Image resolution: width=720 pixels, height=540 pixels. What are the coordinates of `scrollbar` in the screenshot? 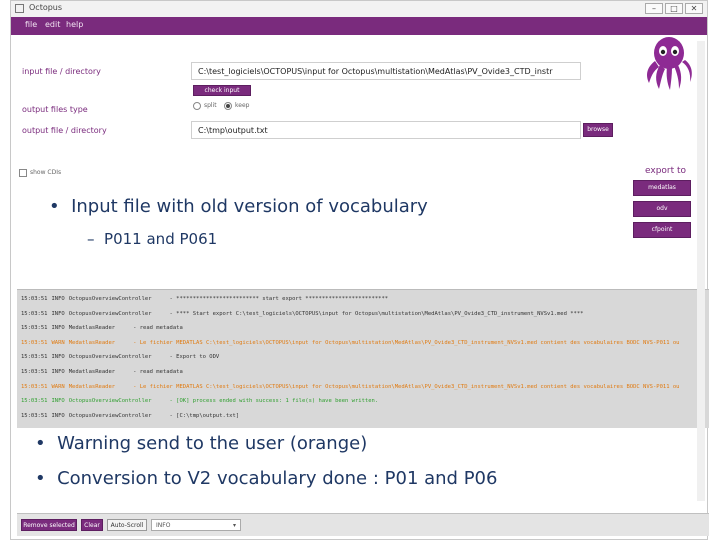 It's located at (701, 271).